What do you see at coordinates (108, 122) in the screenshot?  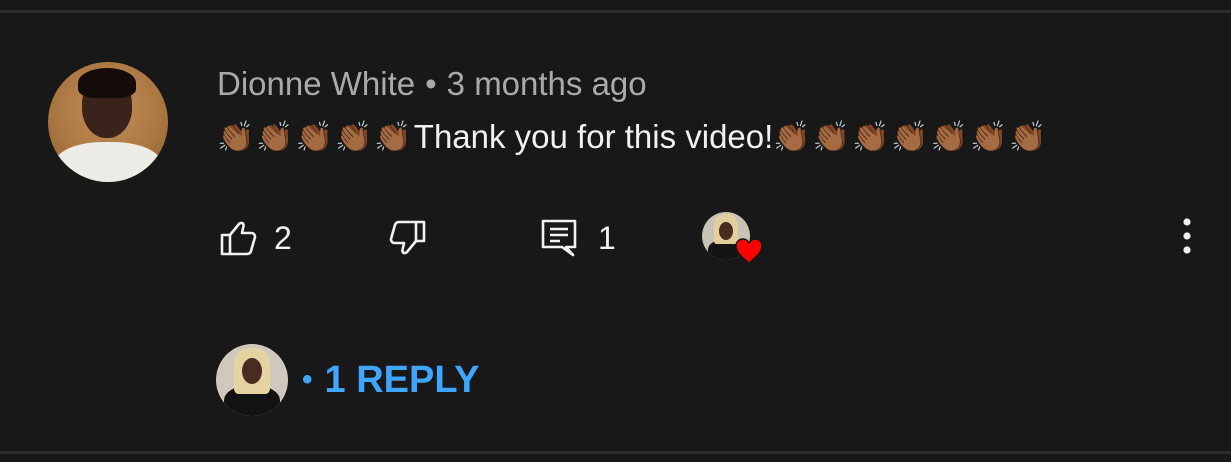 I see `commenter-avatar` at bounding box center [108, 122].